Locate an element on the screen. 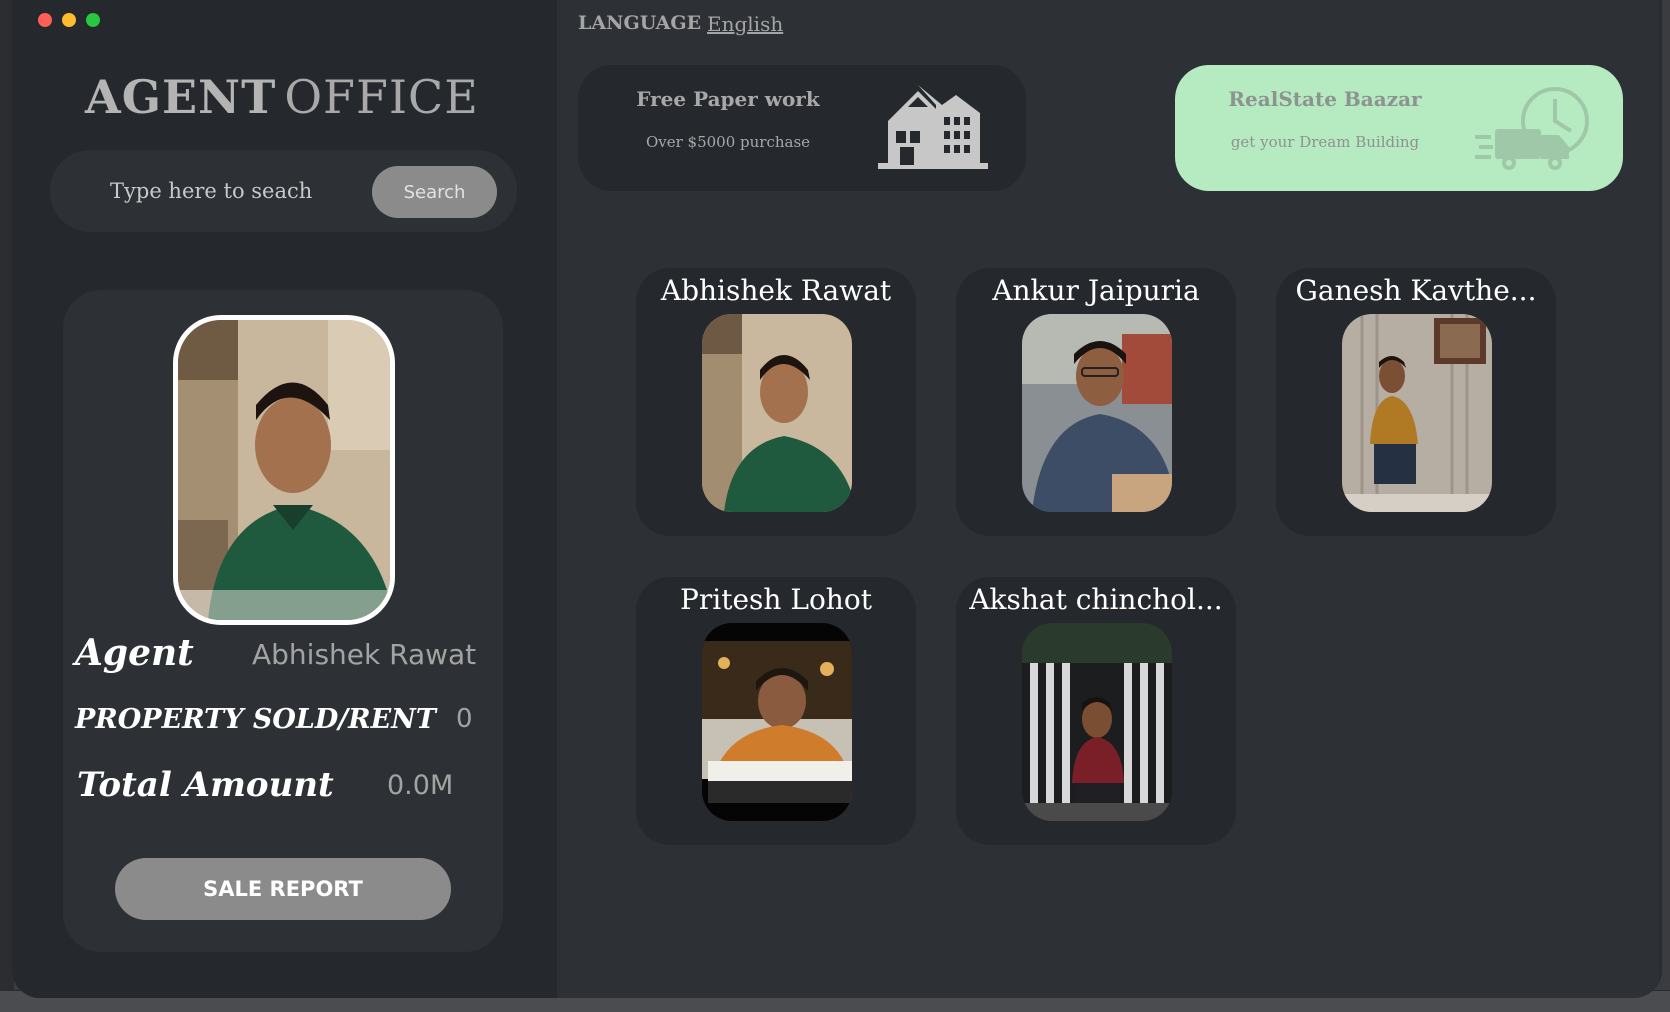 The height and width of the screenshot is (1012, 1670). agent-profile-photo is located at coordinates (284, 470).